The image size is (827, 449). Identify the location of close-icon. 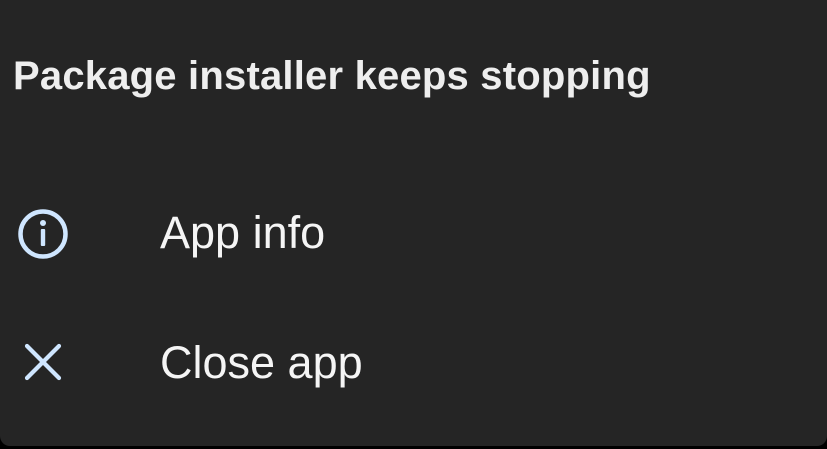
(43, 362).